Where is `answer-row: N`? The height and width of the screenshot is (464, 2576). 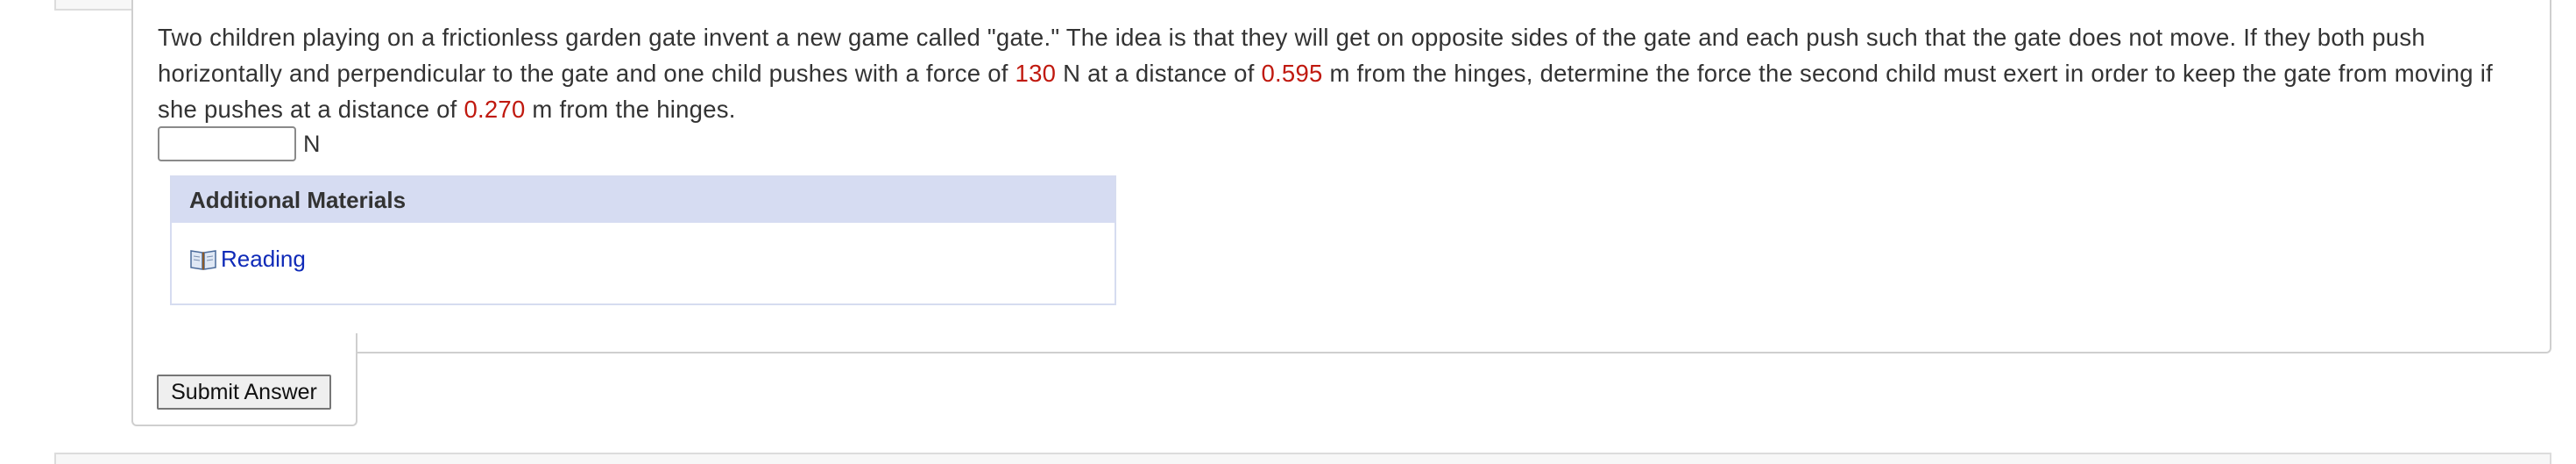 answer-row: N is located at coordinates (239, 144).